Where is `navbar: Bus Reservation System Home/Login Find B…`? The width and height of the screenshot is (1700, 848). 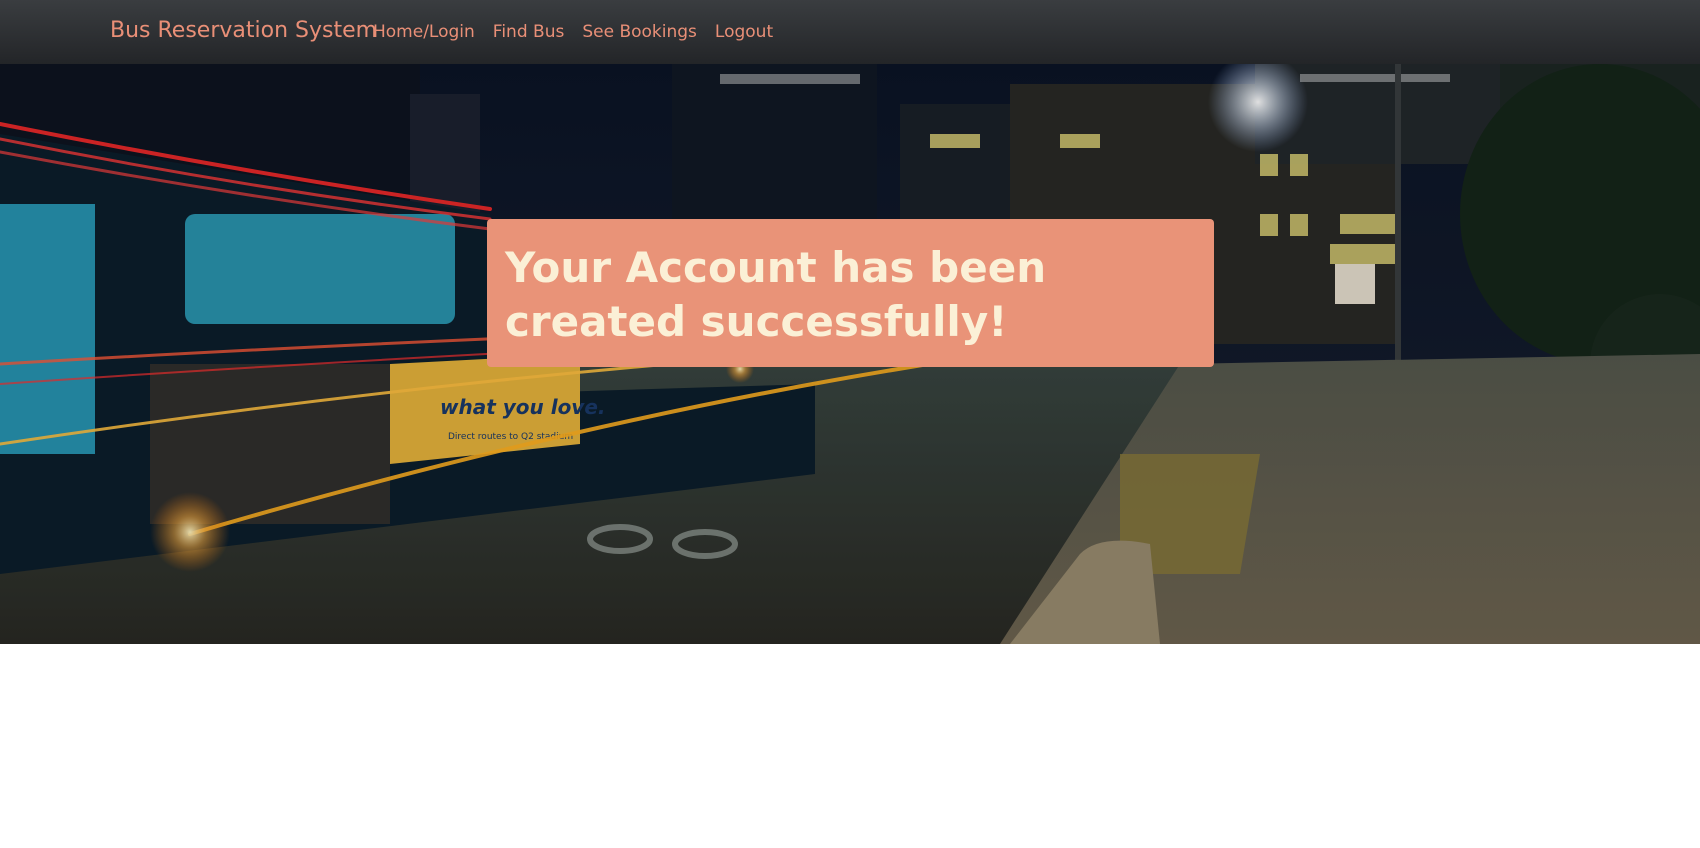 navbar: Bus Reservation System Home/Login Find B… is located at coordinates (850, 32).